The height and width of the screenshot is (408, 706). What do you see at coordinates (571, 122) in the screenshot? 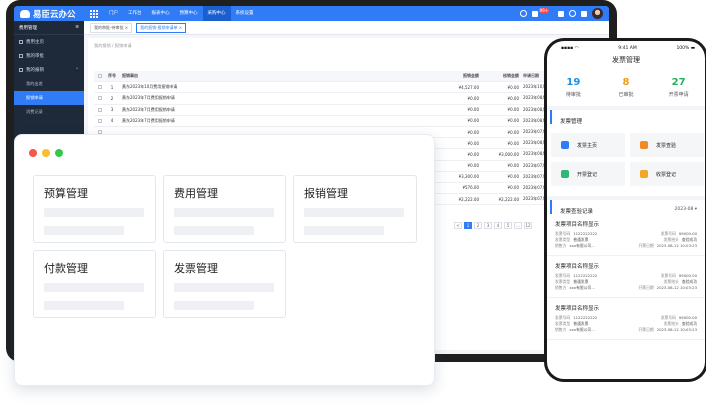
I see `section-title: 发票管理` at bounding box center [571, 122].